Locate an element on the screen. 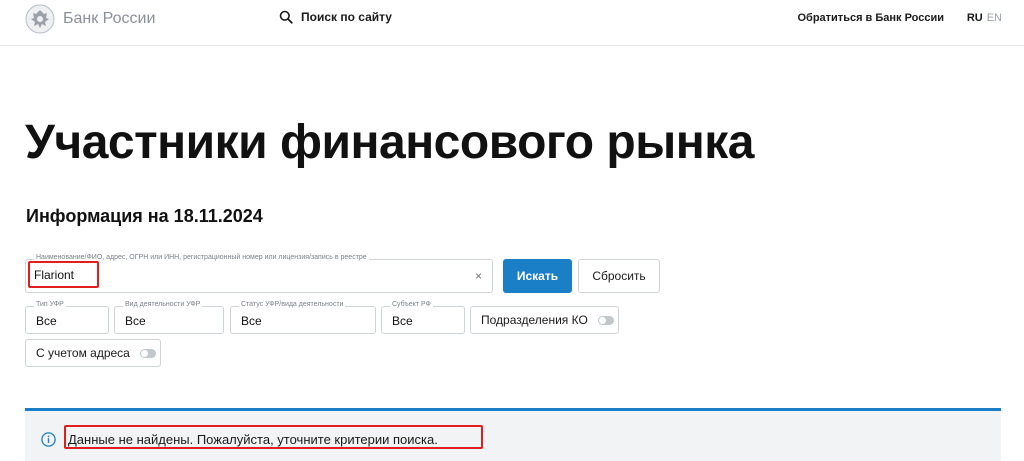 The width and height of the screenshot is (1024, 461). info-icon is located at coordinates (48, 439).